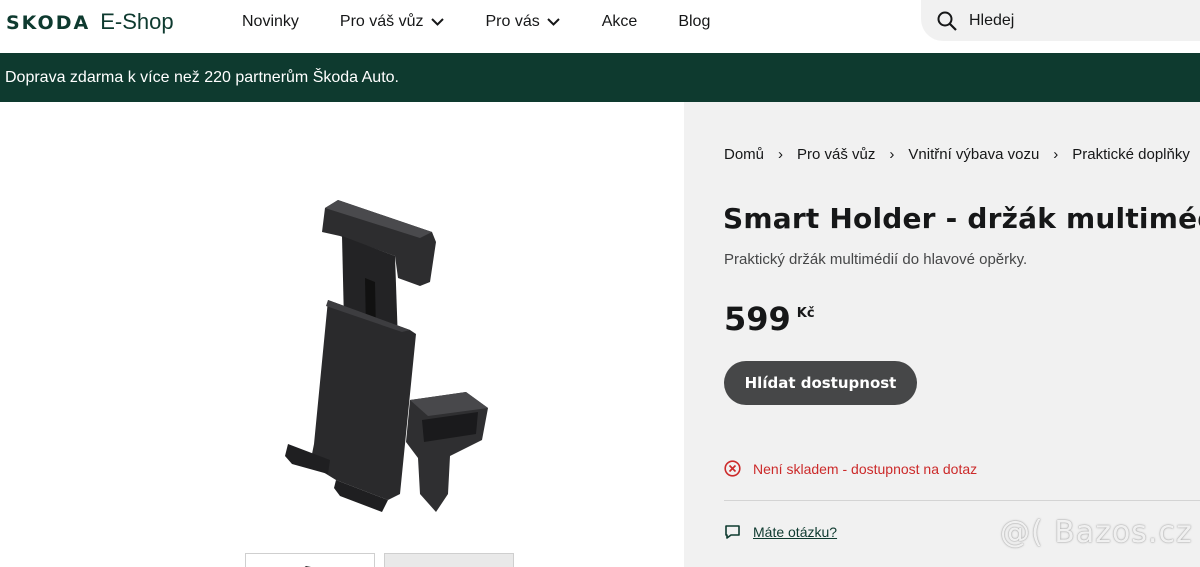  Describe the element at coordinates (820, 383) in the screenshot. I see `watch-availability-button: Hlídat dostupnost` at that location.